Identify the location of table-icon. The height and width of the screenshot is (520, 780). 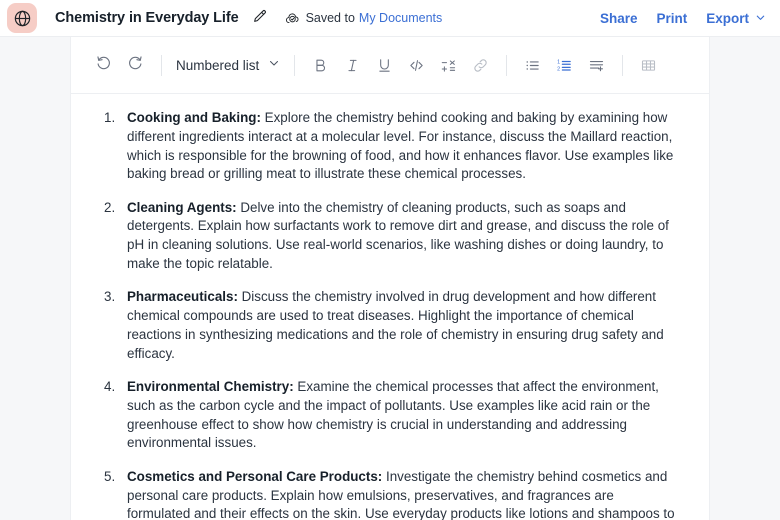
(649, 65).